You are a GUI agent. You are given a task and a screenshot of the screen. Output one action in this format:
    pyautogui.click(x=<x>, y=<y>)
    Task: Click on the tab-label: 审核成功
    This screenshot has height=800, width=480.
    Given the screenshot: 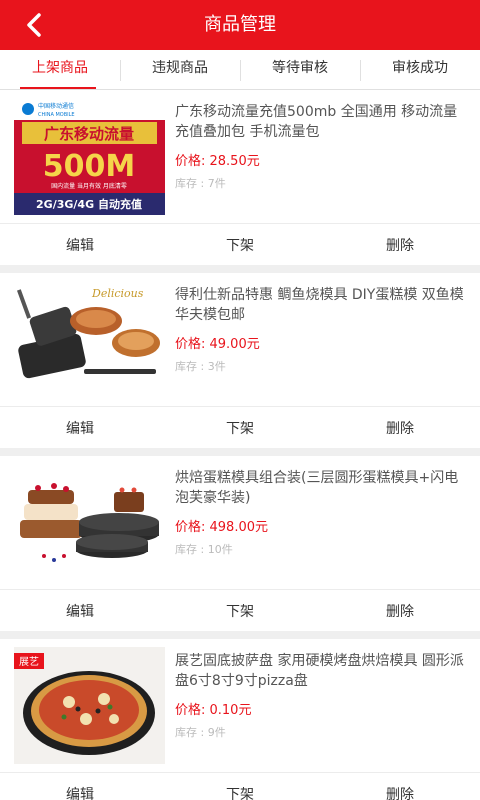 What is the action you would take?
    pyautogui.click(x=420, y=67)
    